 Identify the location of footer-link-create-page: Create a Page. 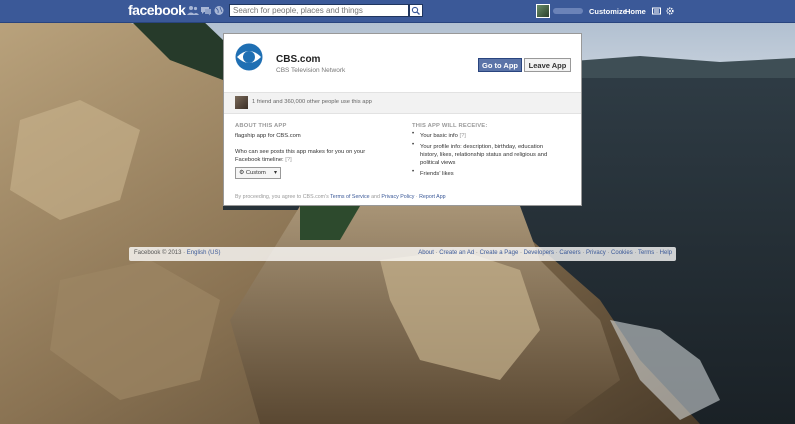
(499, 253).